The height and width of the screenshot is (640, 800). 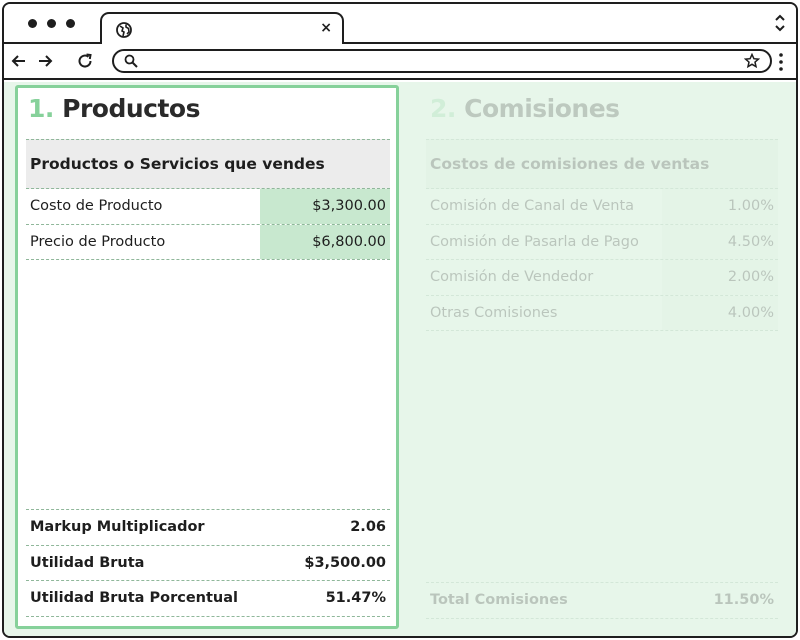 I want to click on otras-comisiones-label: Otras Comisiones, so click(x=494, y=312).